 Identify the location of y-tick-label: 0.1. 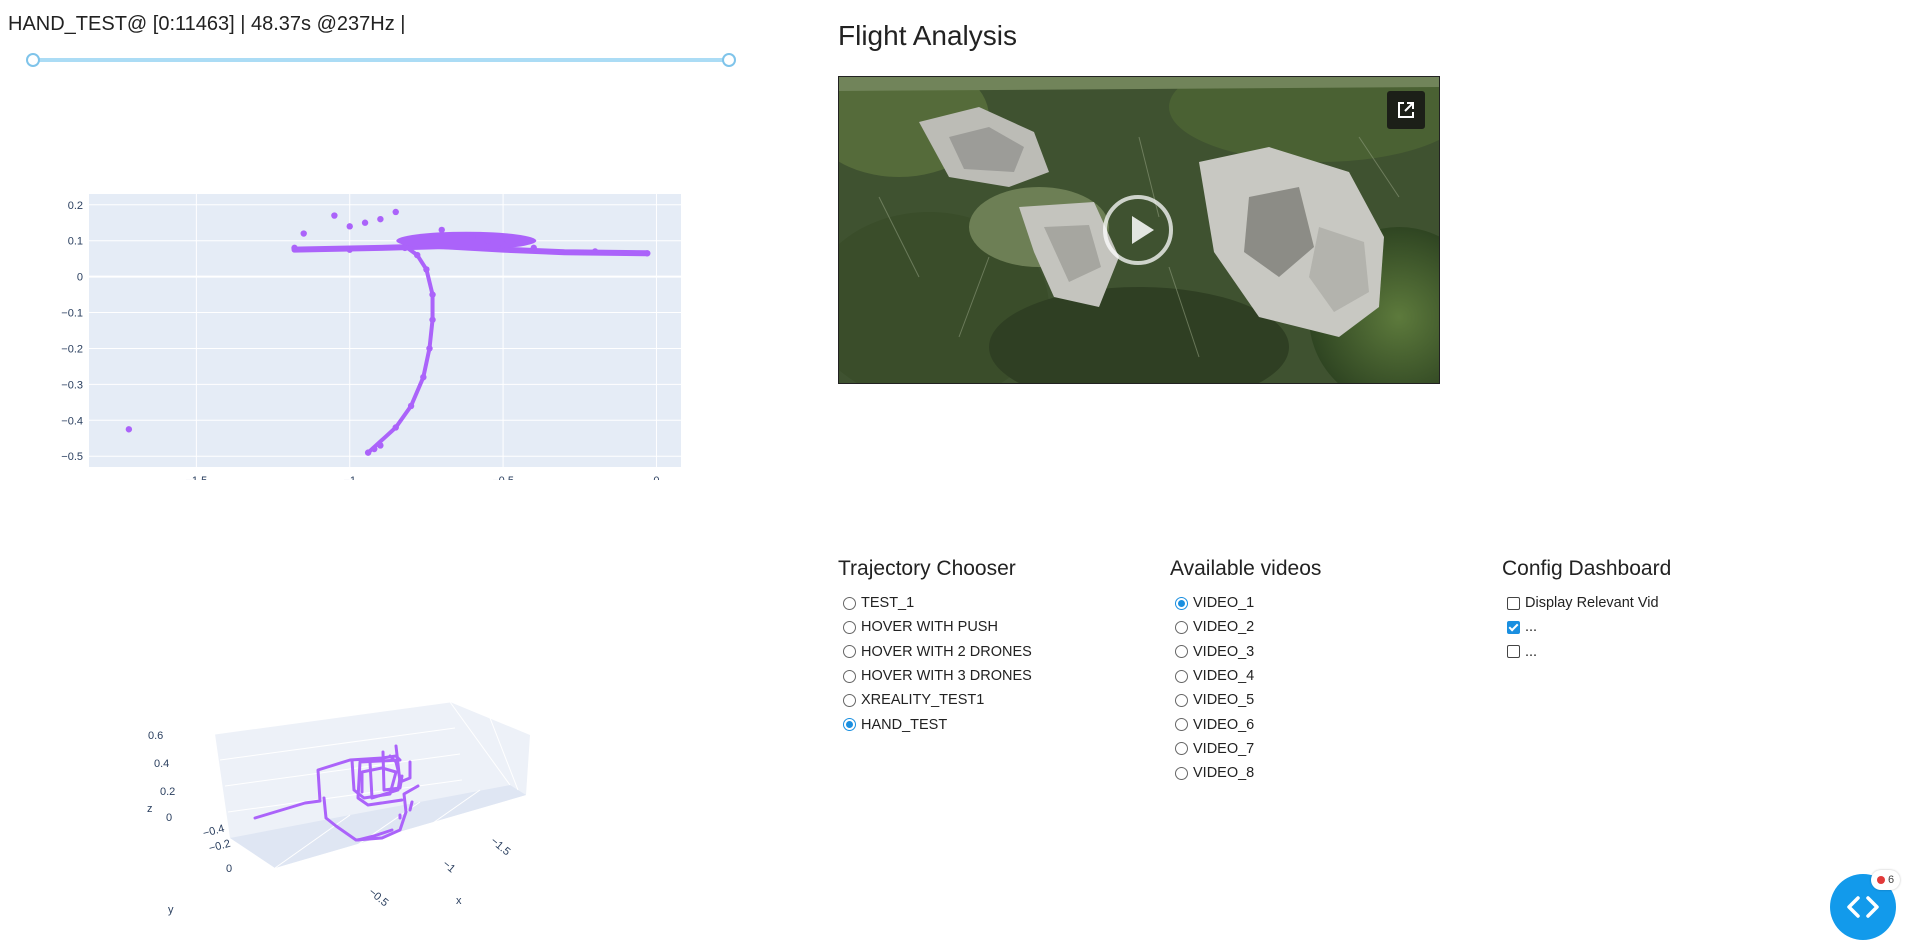
(75, 242).